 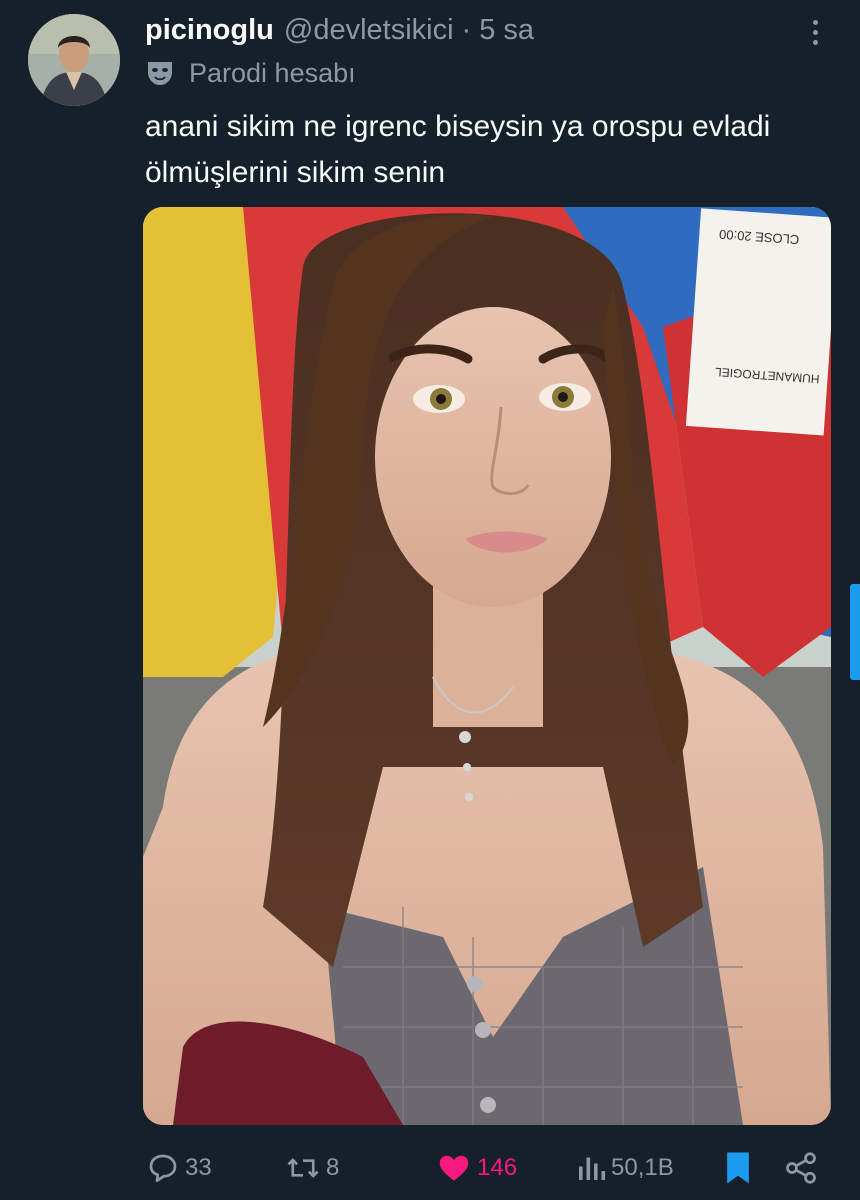 I want to click on reply-count: 33, so click(x=198, y=1167).